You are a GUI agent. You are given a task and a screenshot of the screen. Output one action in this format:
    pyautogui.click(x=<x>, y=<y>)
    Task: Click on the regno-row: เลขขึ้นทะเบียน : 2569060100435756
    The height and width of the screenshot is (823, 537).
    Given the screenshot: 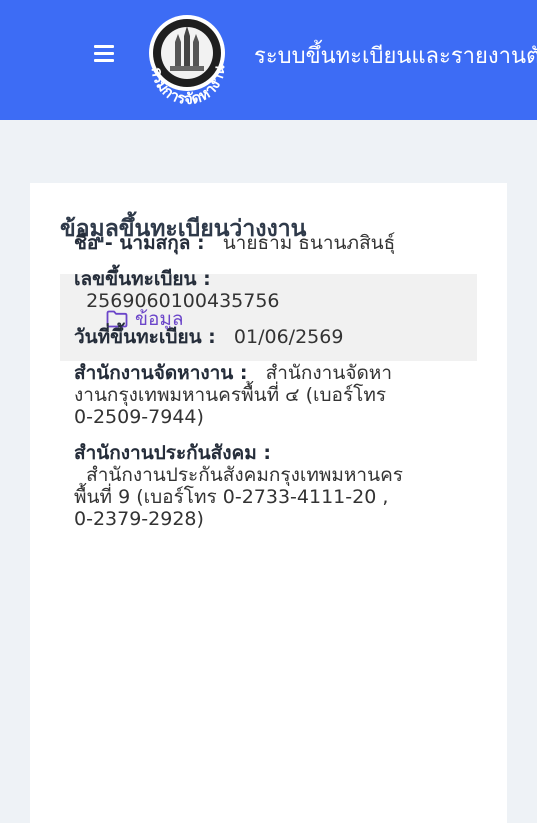 What is the action you would take?
    pyautogui.click(x=239, y=290)
    